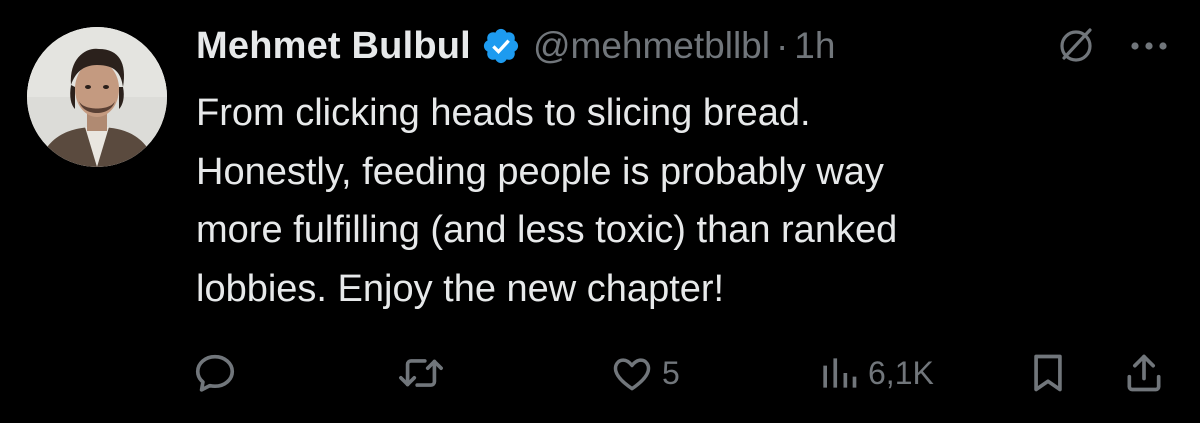 This screenshot has height=423, width=1200. Describe the element at coordinates (671, 372) in the screenshot. I see `like-count: 5` at that location.